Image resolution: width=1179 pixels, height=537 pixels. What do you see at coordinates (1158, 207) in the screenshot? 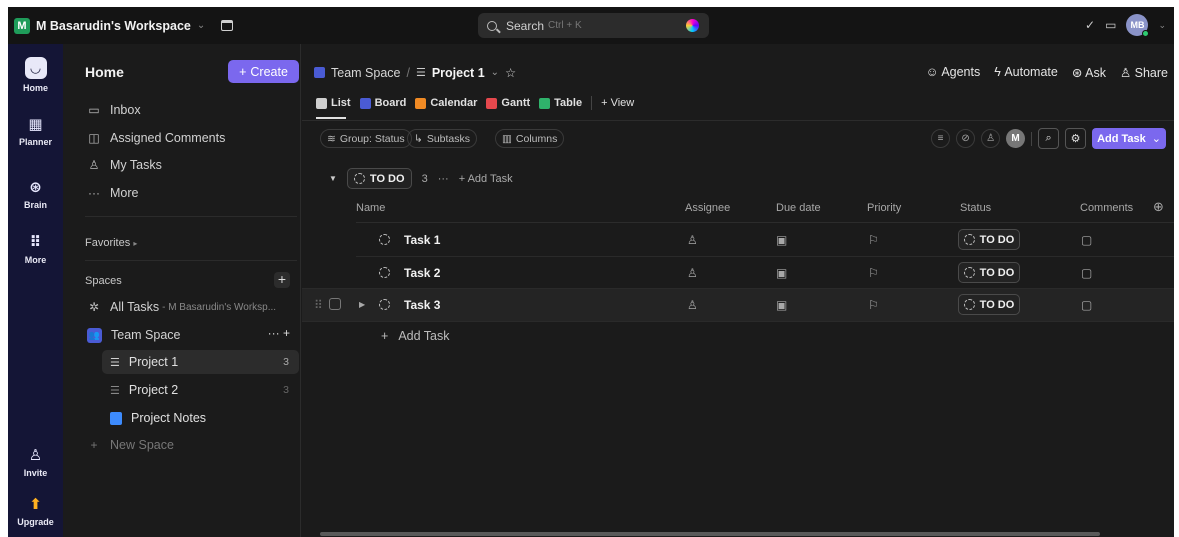
I see `add-column-icon: ⊕` at bounding box center [1158, 207].